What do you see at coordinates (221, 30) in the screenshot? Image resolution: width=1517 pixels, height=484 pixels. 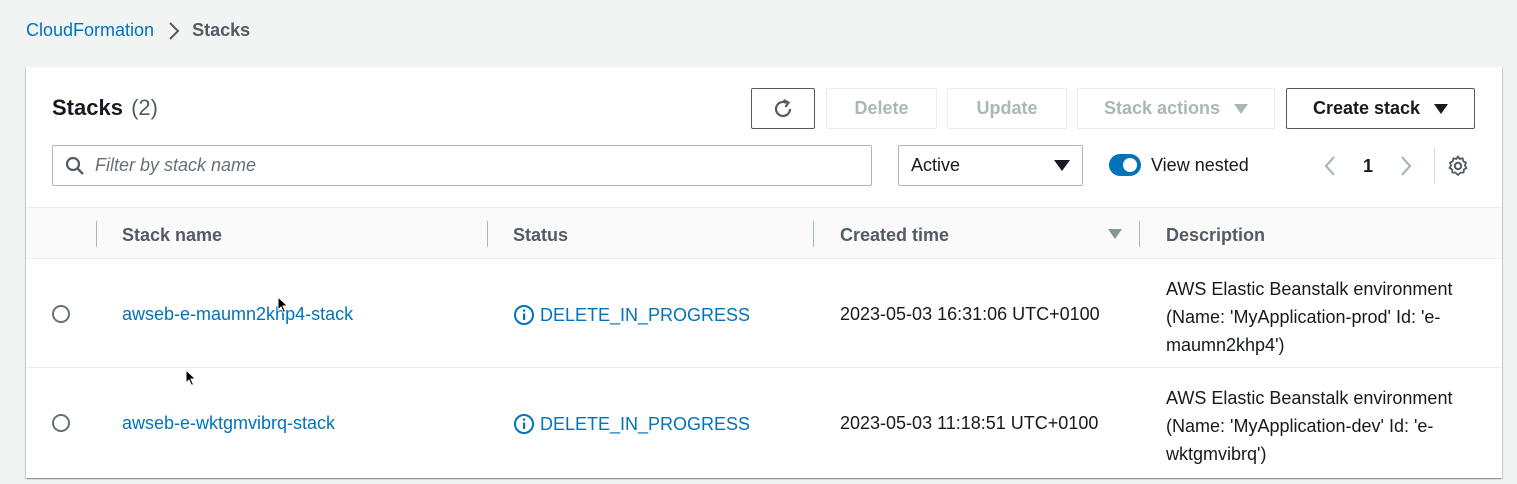 I see `breadcrumb-current: Stacks` at bounding box center [221, 30].